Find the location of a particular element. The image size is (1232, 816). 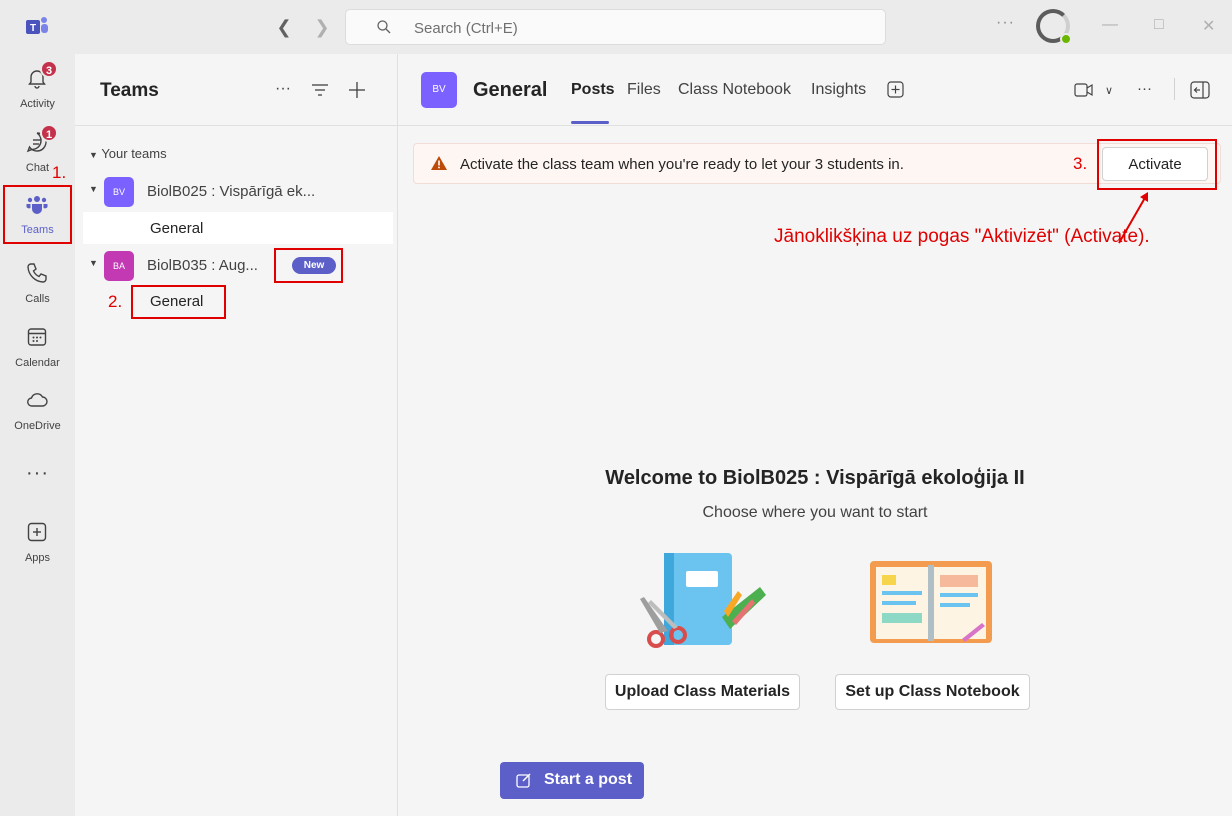

tab-insights: Insights is located at coordinates (838, 90).